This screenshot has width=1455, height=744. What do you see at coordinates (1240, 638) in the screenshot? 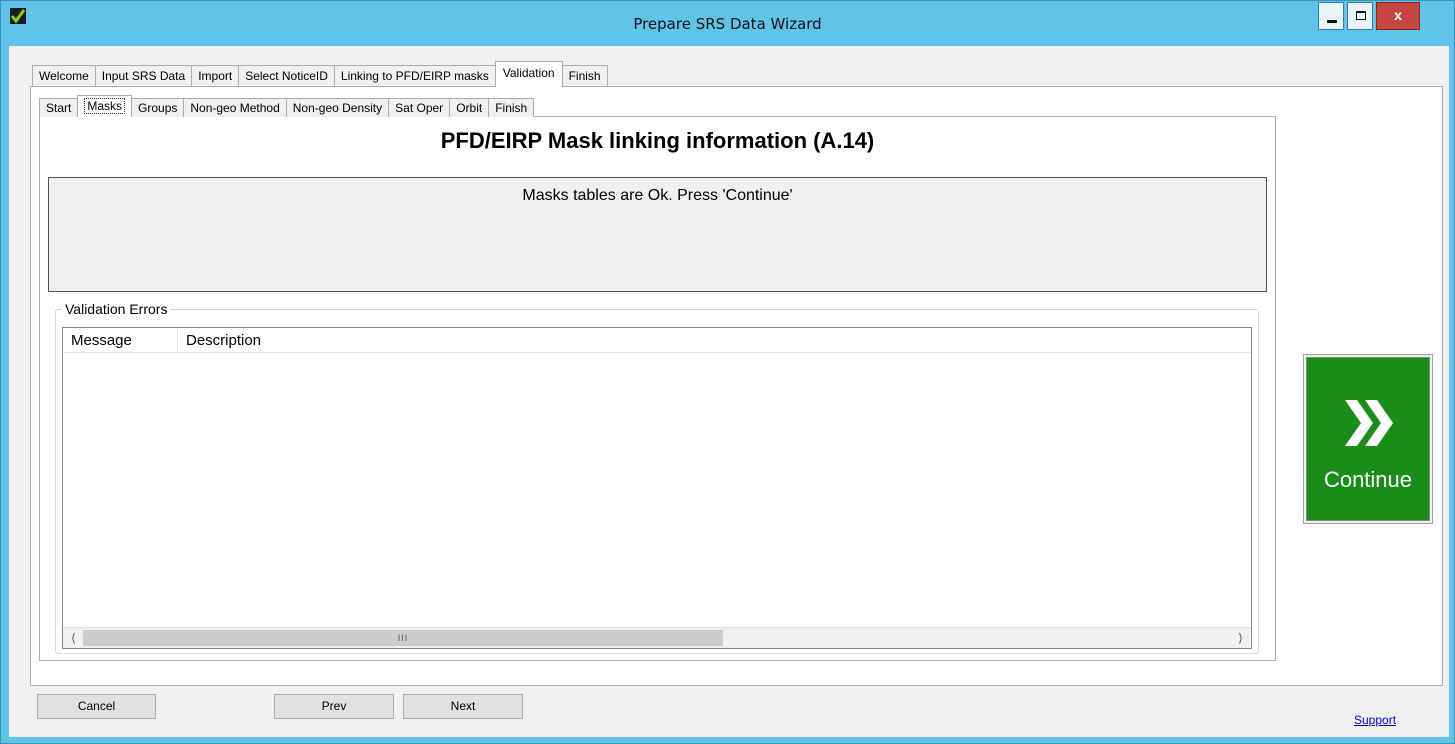
I see `scroll-right-icon: ⟩` at bounding box center [1240, 638].